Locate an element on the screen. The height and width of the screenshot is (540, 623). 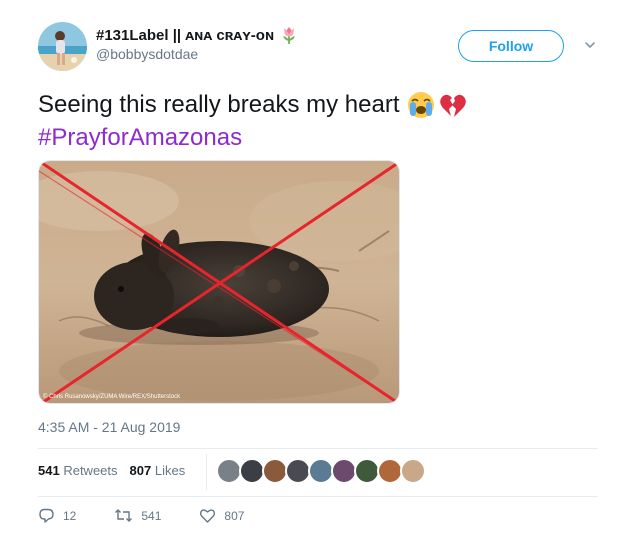
tweet-actions: 12 541 807 is located at coordinates (160, 515).